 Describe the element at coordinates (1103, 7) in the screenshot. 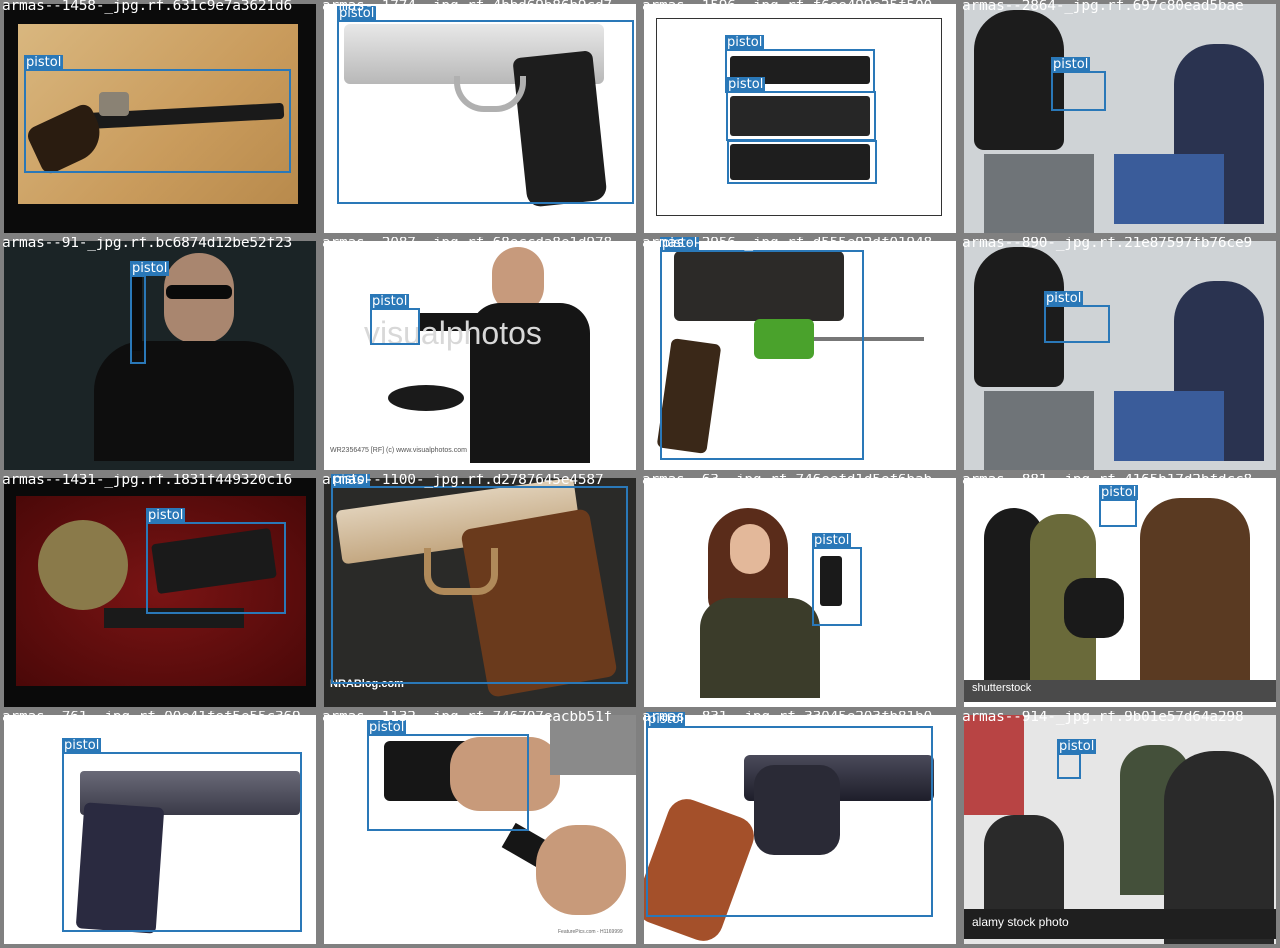

I see `tile-filename: armas--2864-_jpg.rf.697c80ead5bae` at that location.